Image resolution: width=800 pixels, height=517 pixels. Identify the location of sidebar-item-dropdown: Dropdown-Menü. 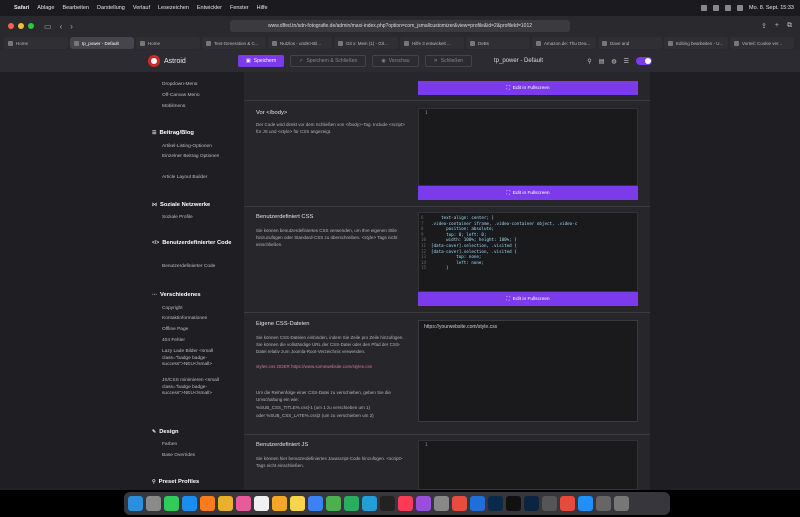
(201, 85).